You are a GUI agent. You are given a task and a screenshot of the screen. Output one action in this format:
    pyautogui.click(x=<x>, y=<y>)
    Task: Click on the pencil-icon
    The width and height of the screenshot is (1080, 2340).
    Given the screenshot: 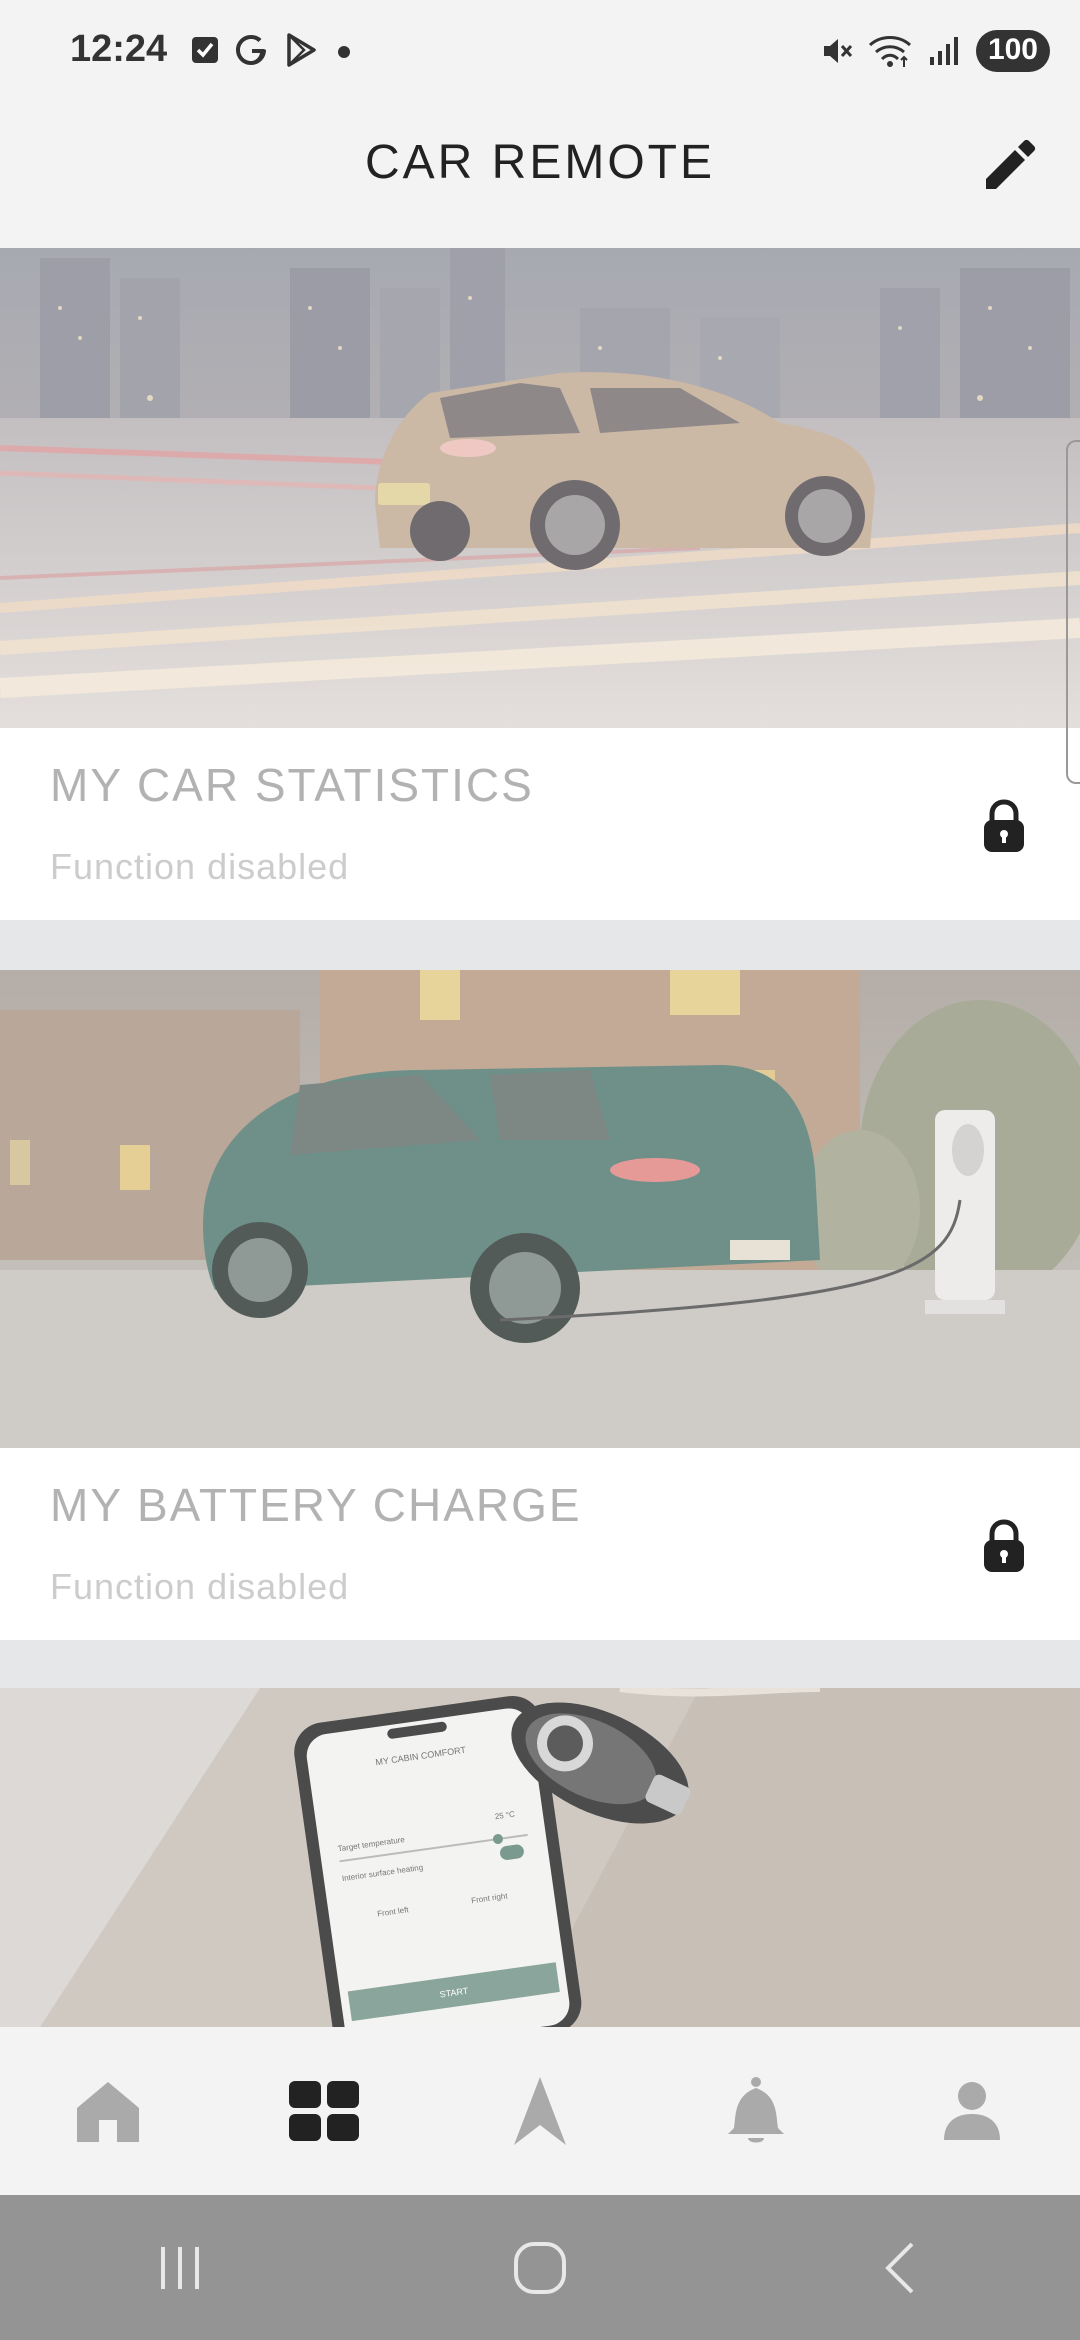 What is the action you would take?
    pyautogui.click(x=1011, y=164)
    